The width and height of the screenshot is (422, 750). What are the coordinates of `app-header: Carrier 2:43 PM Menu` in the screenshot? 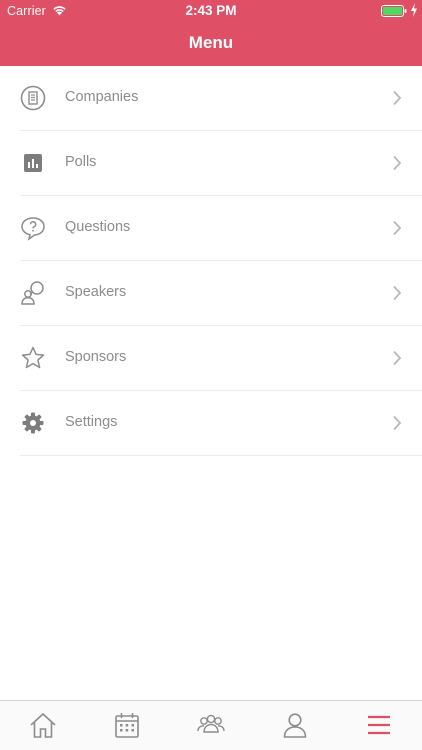 It's located at (211, 33).